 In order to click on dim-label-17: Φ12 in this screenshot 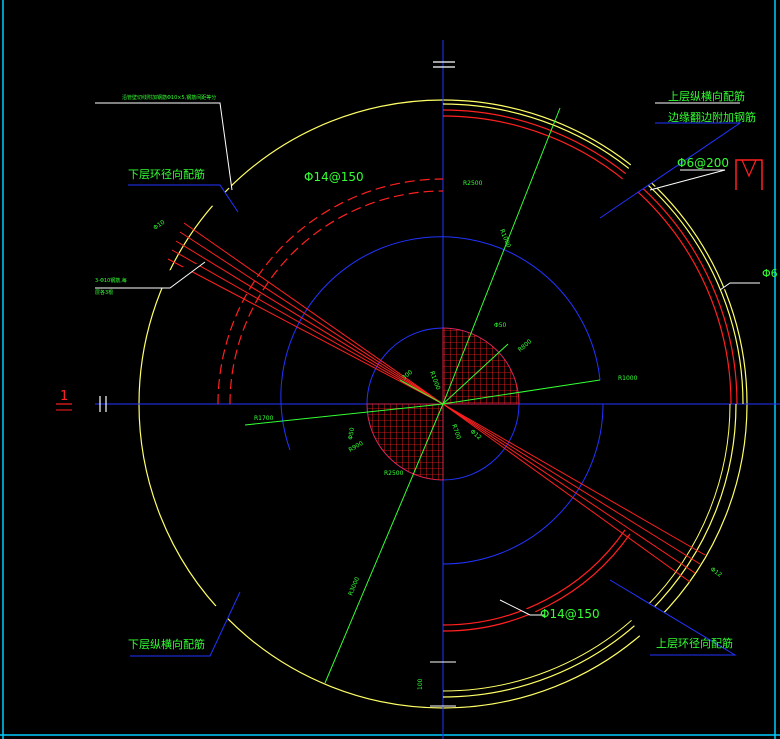, I will do `click(716, 572)`.